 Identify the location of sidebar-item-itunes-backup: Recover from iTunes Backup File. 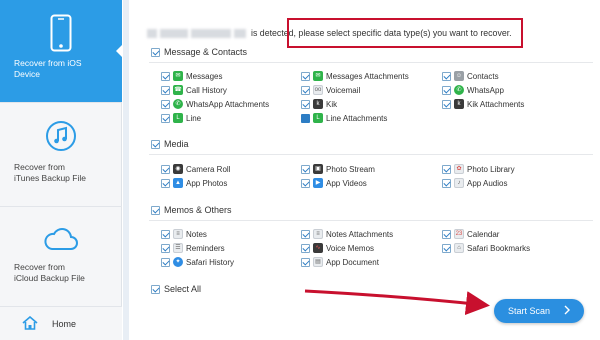
(61, 159).